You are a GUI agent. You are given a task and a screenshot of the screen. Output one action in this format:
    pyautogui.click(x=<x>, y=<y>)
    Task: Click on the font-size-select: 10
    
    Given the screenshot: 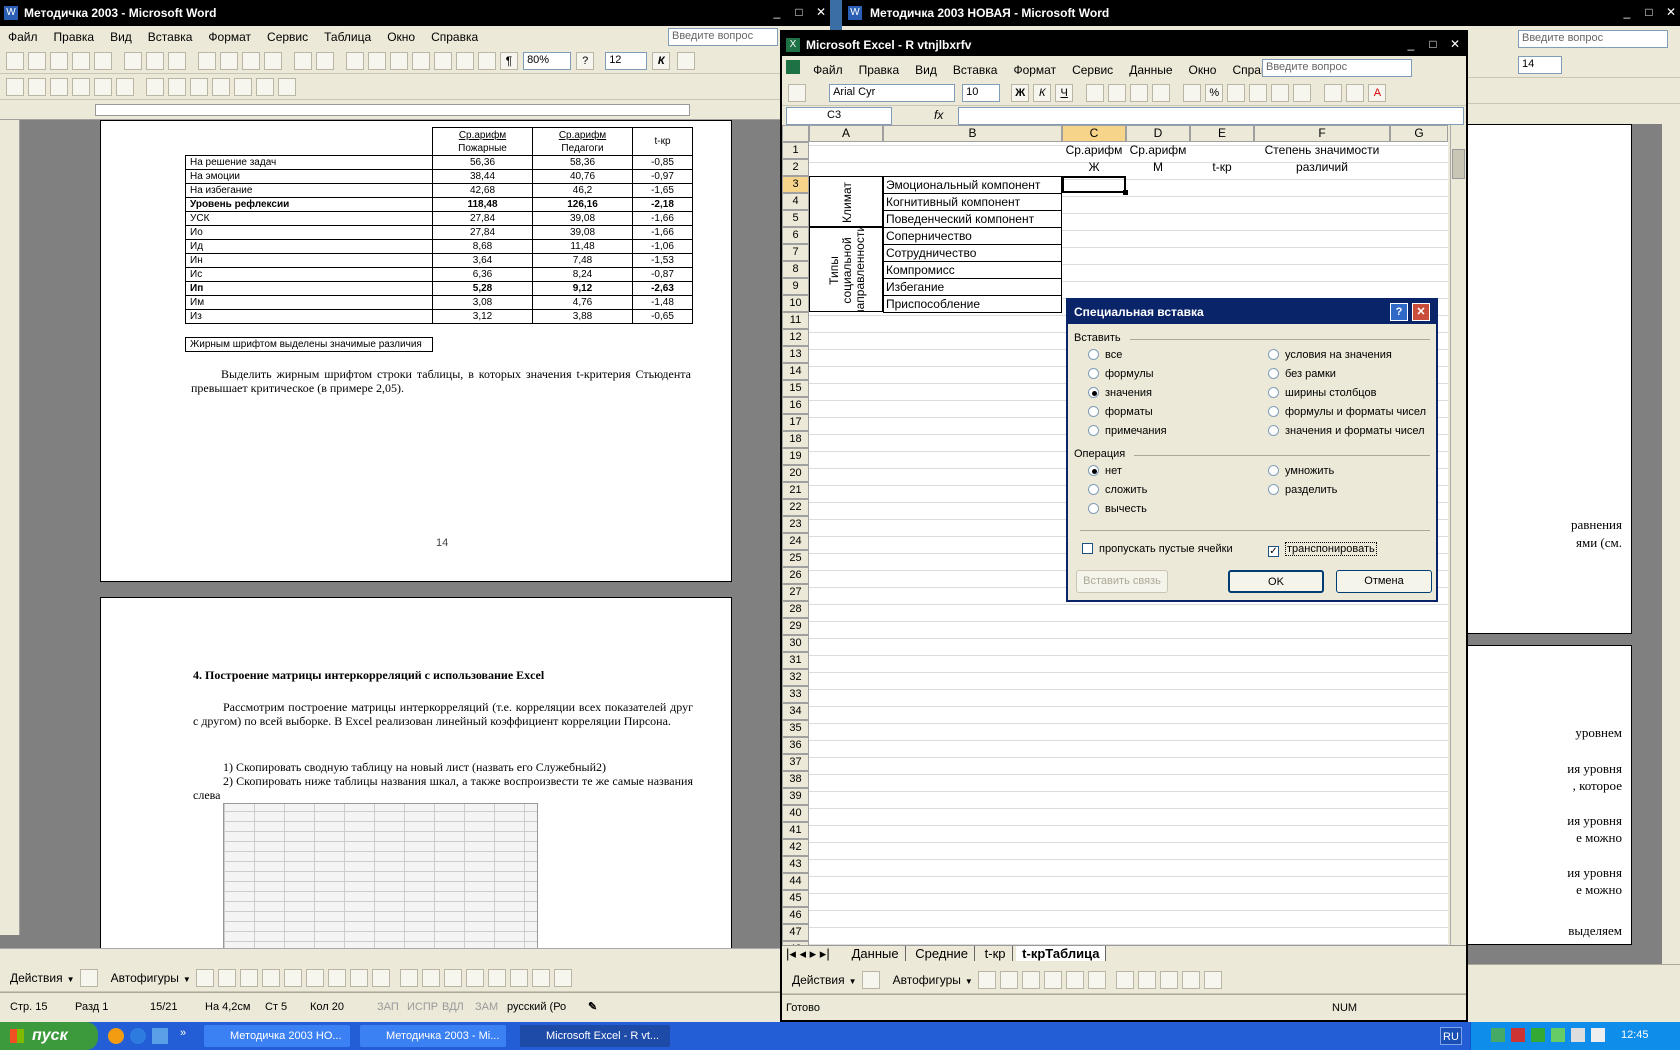 What is the action you would take?
    pyautogui.click(x=981, y=93)
    